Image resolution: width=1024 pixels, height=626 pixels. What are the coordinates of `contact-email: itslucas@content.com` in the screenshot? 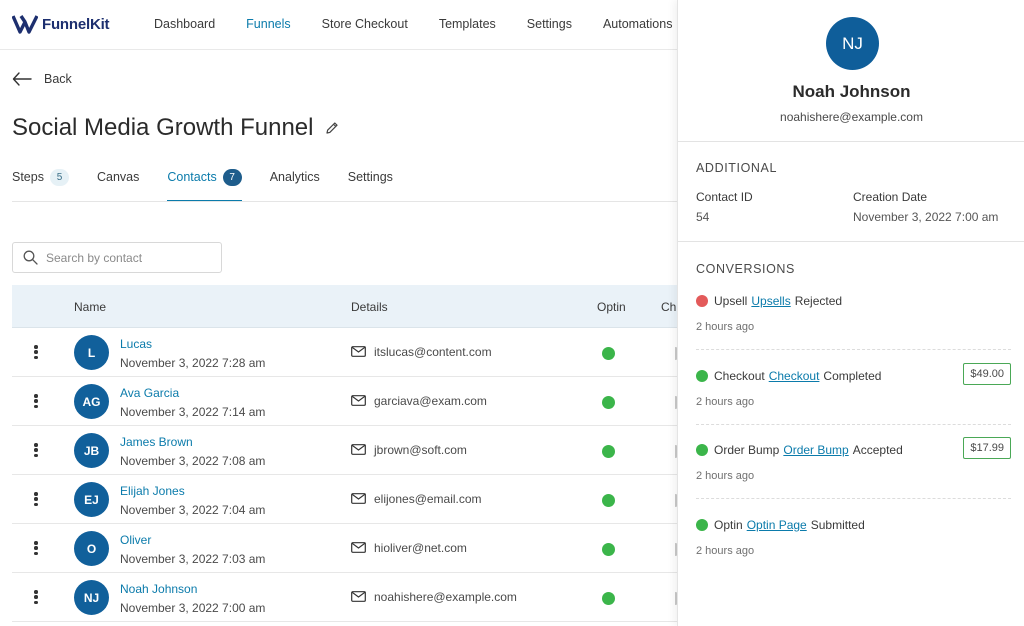 It's located at (433, 352).